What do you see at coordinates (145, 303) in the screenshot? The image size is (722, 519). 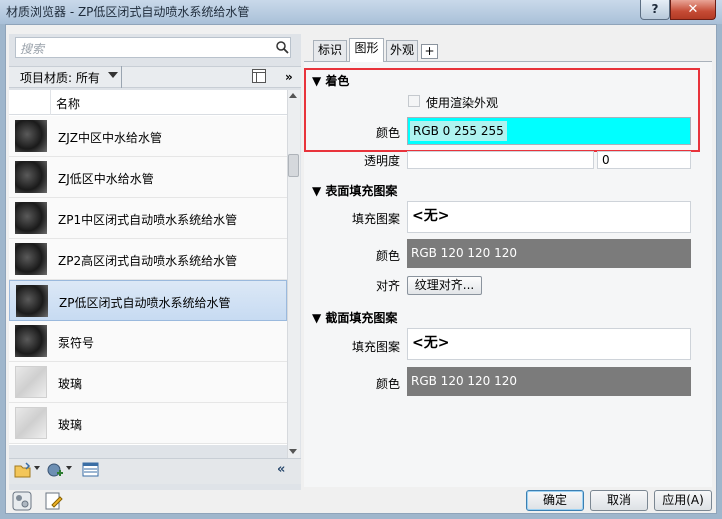 I see `material-name: ZP低区闭式自动喷水系统给水管` at bounding box center [145, 303].